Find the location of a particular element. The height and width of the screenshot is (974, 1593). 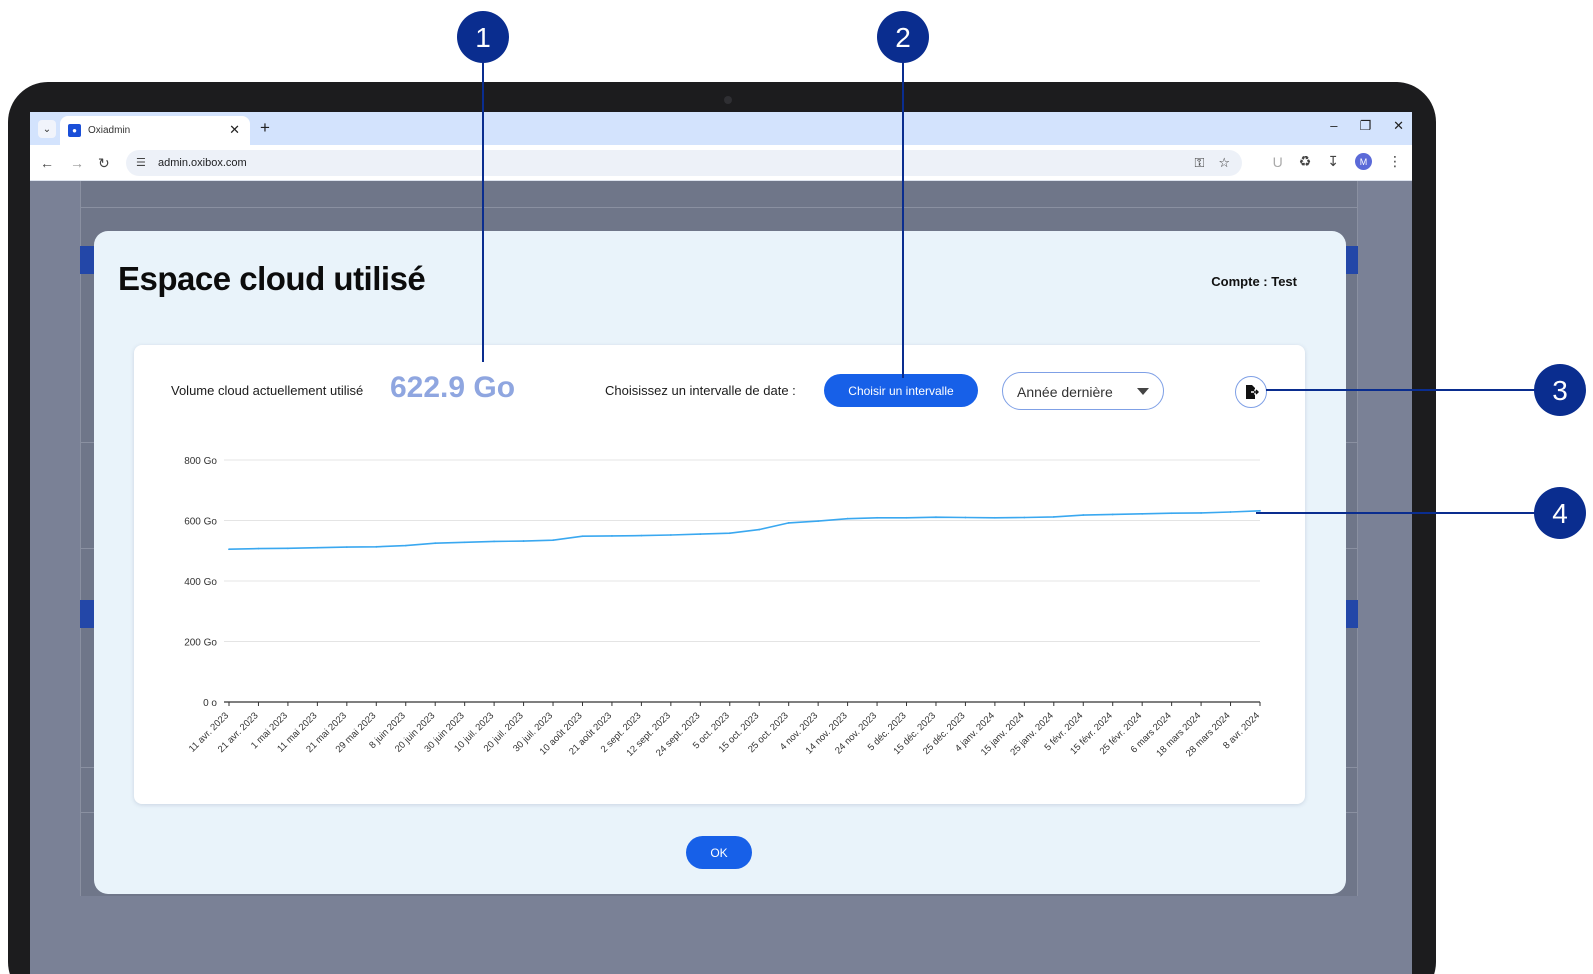

callout-2-number: 2 is located at coordinates (903, 37).